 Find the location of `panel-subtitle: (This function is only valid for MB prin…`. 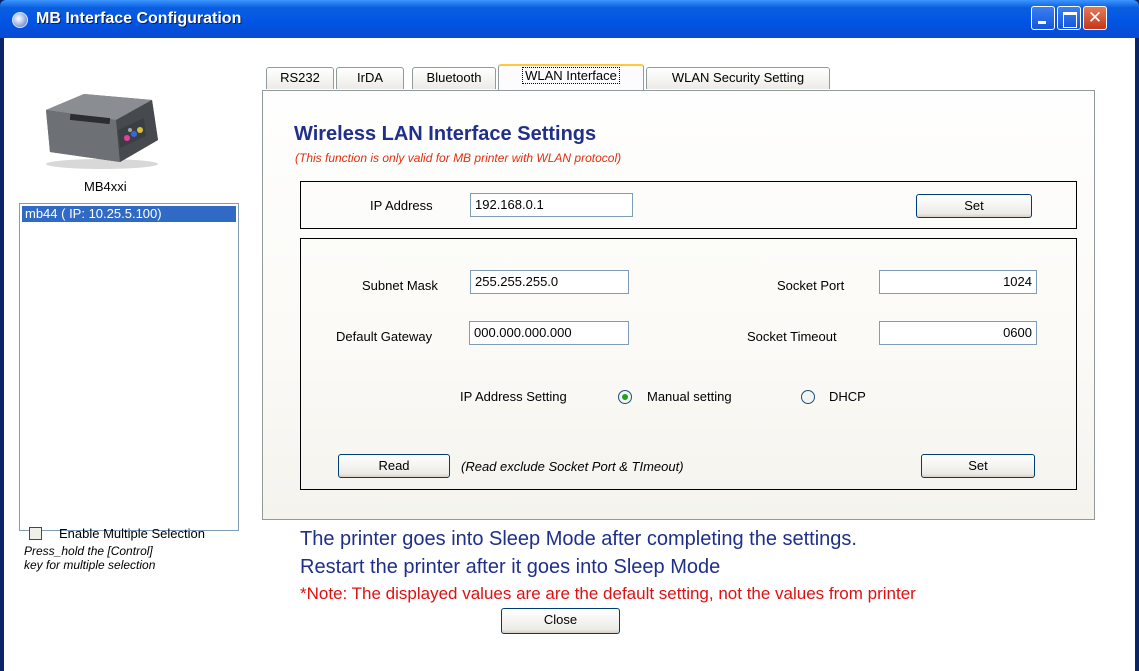

panel-subtitle: (This function is only valid for MB prin… is located at coordinates (458, 158).